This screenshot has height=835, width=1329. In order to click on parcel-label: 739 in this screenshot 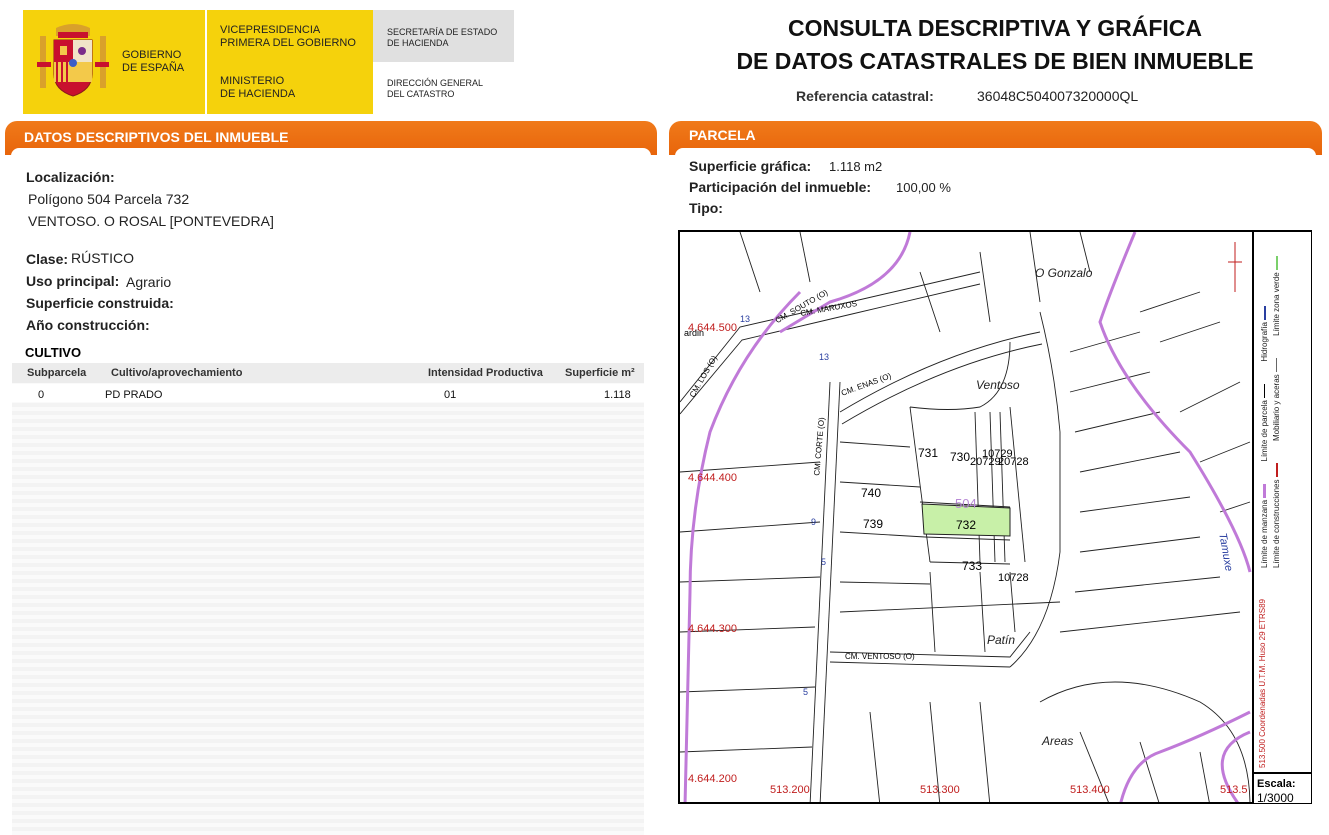, I will do `click(873, 524)`.